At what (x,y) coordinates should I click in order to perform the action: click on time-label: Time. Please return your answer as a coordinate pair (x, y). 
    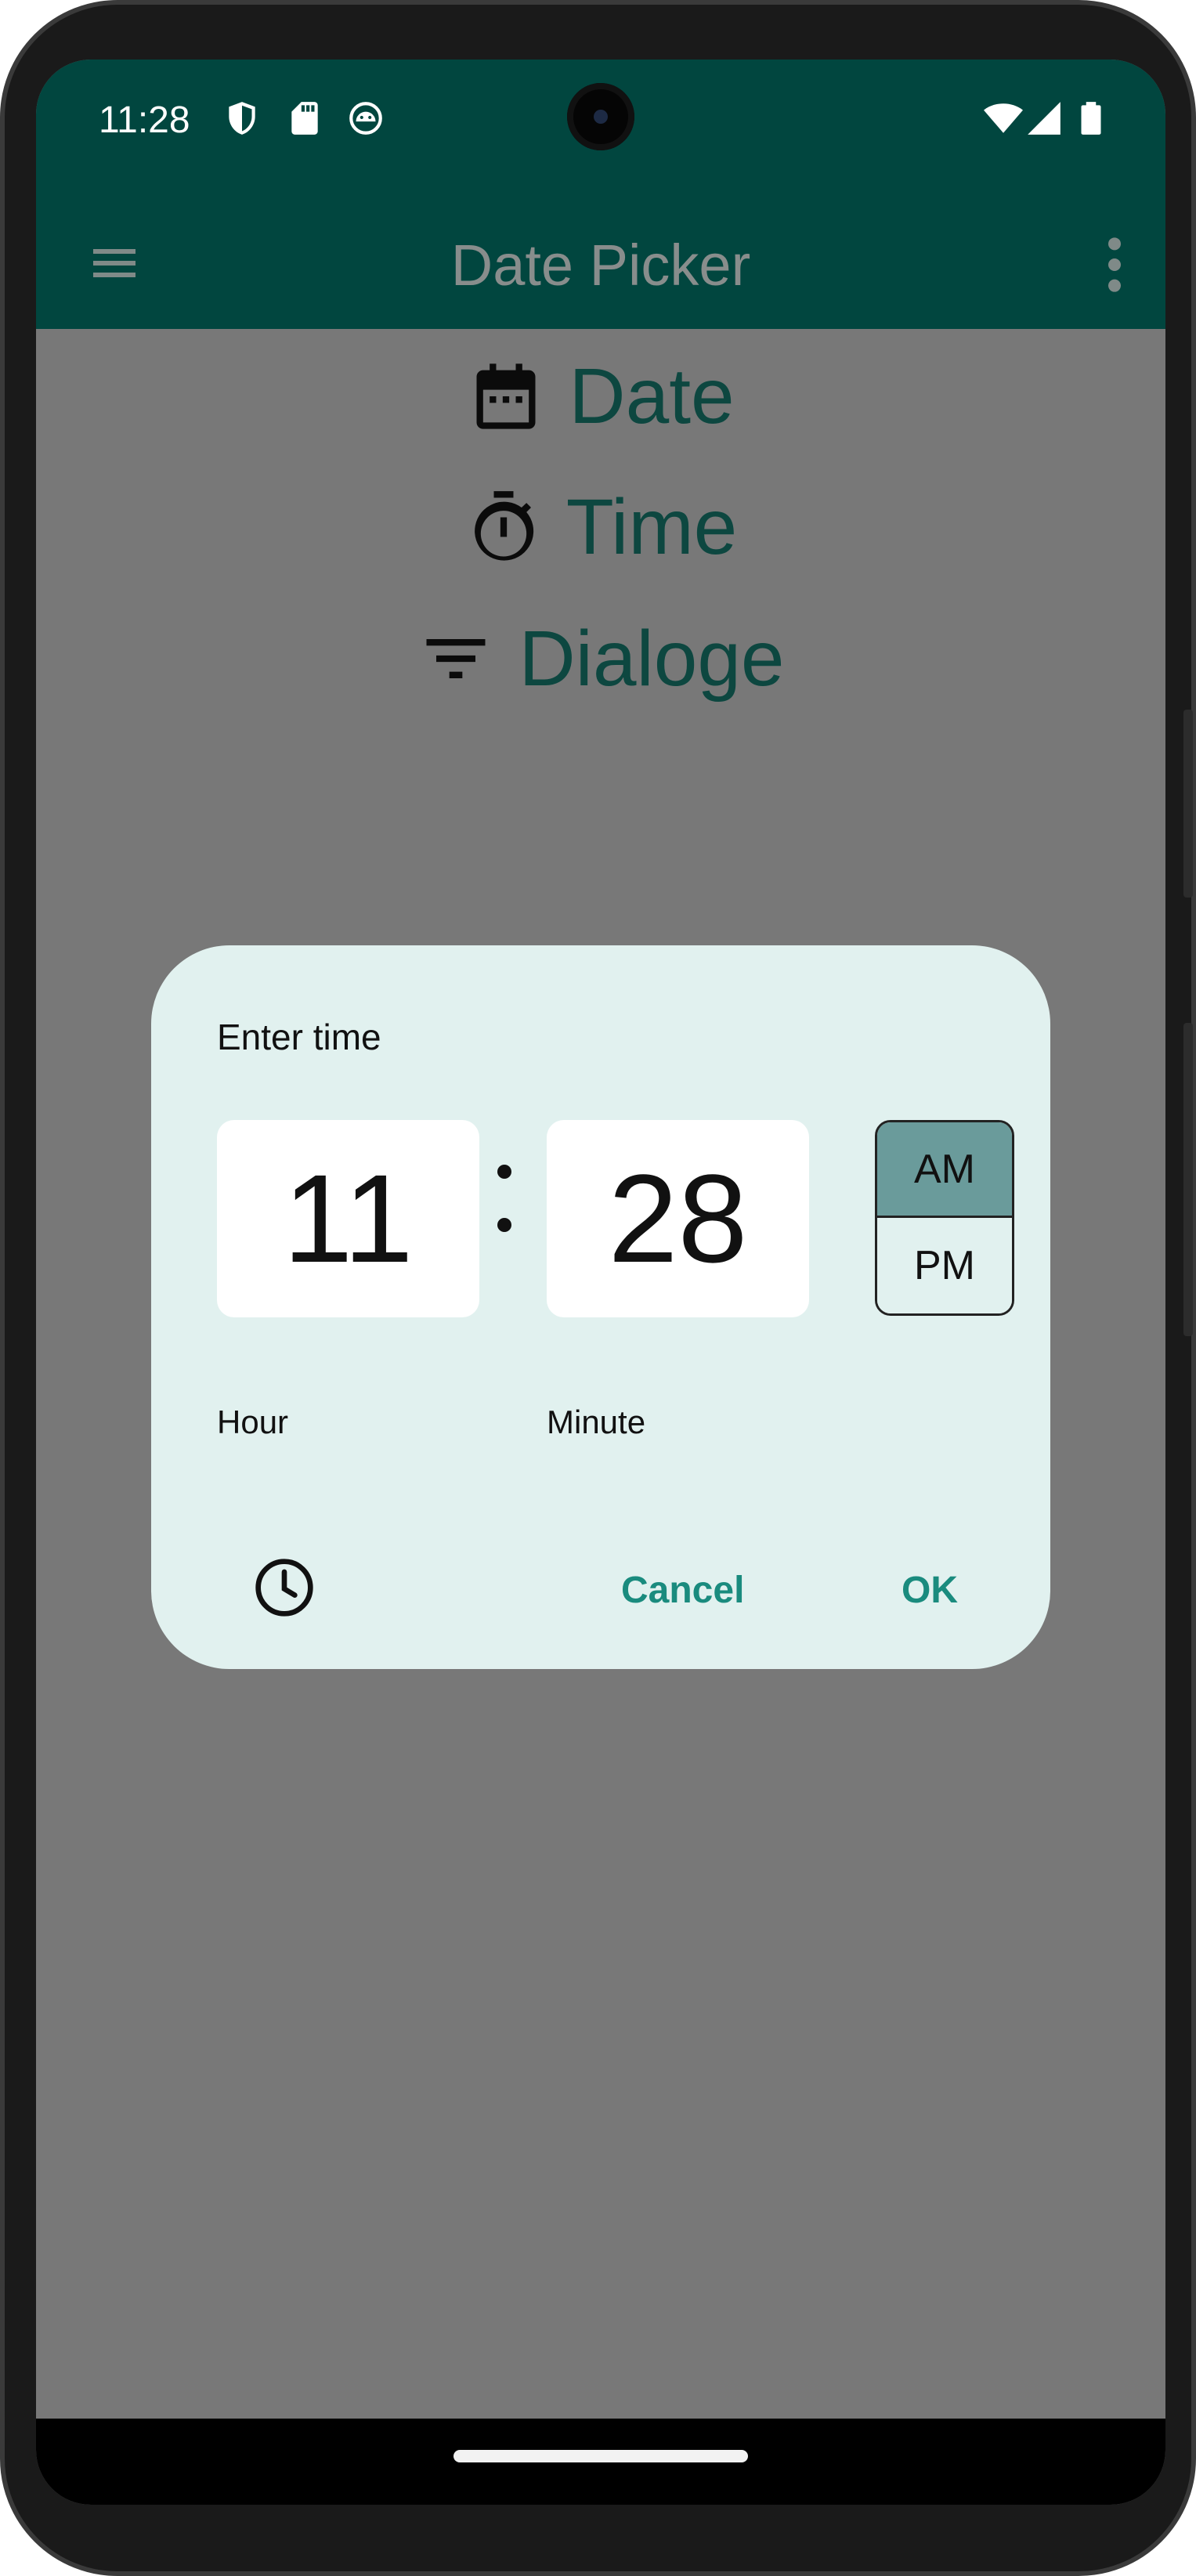
    Looking at the image, I should click on (651, 526).